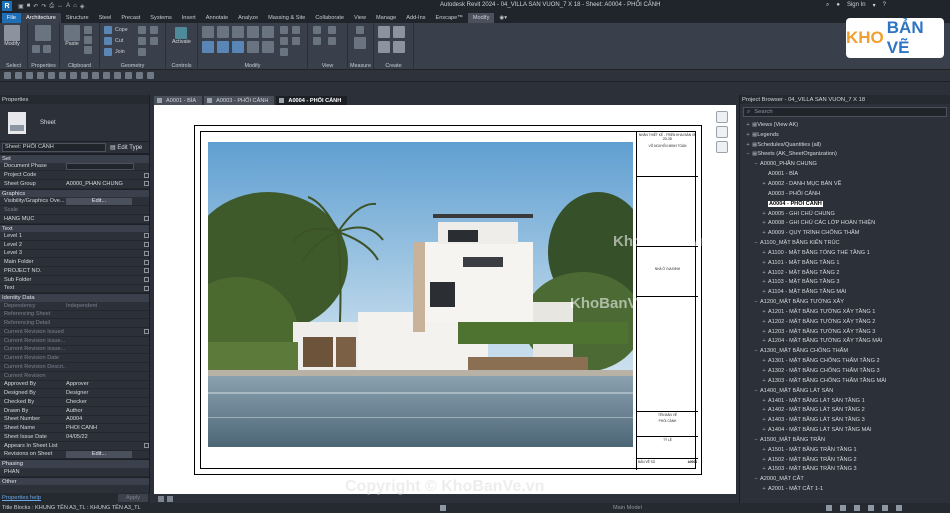 This screenshot has width=950, height=513. Describe the element at coordinates (189, 18) in the screenshot. I see `tab-insert: Insert` at that location.